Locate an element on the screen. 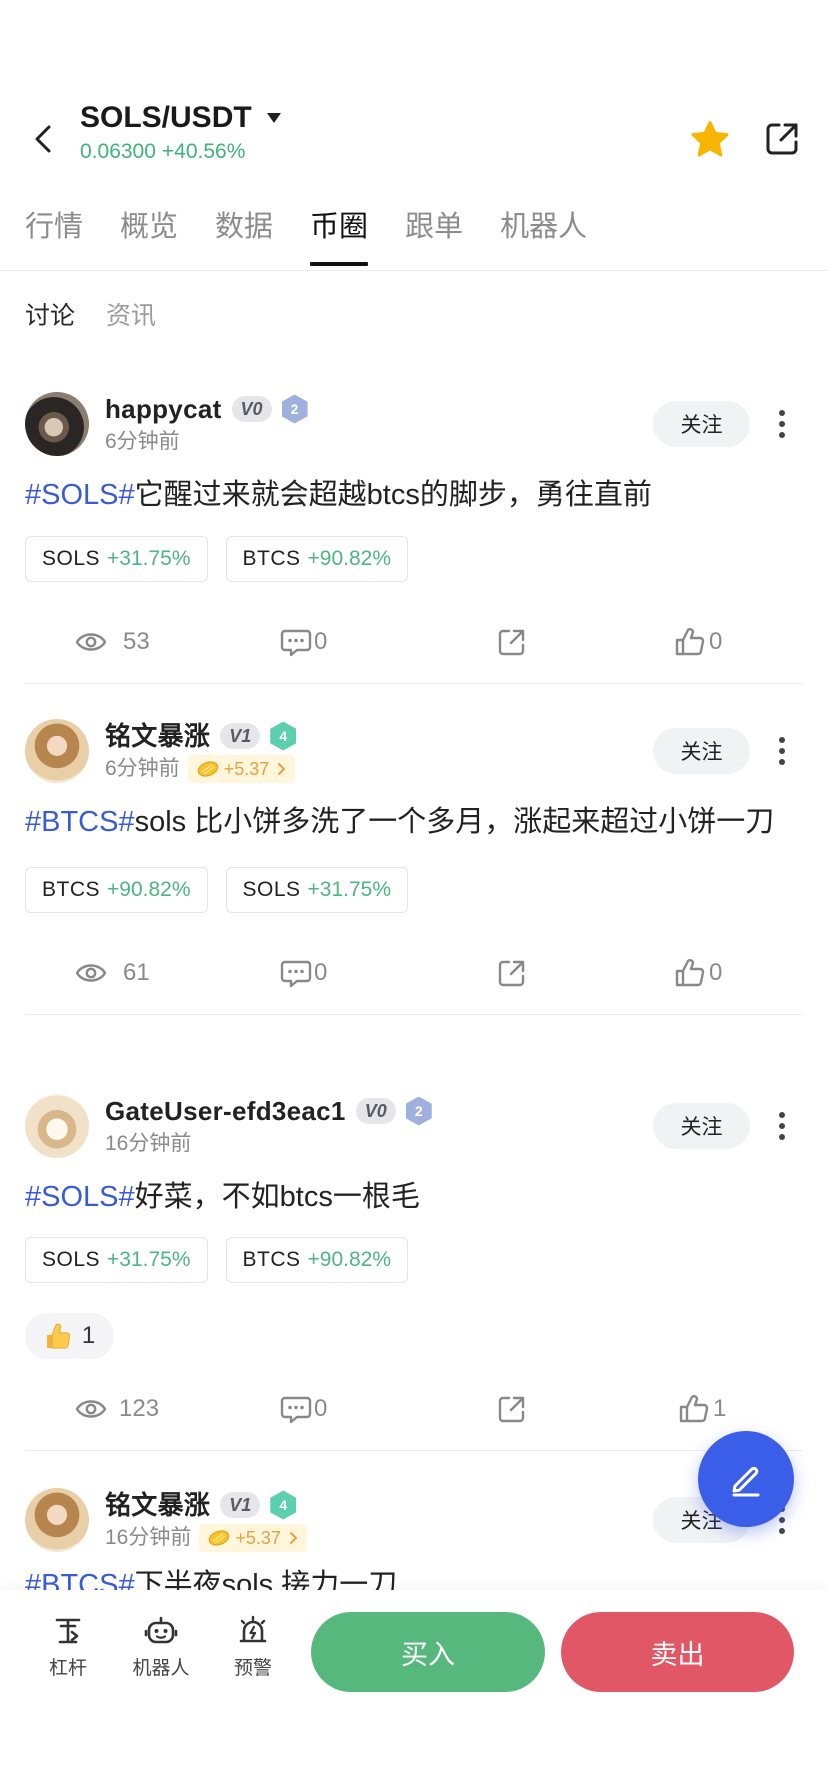  hashtag-link: #BTCS# is located at coordinates (80, 822).